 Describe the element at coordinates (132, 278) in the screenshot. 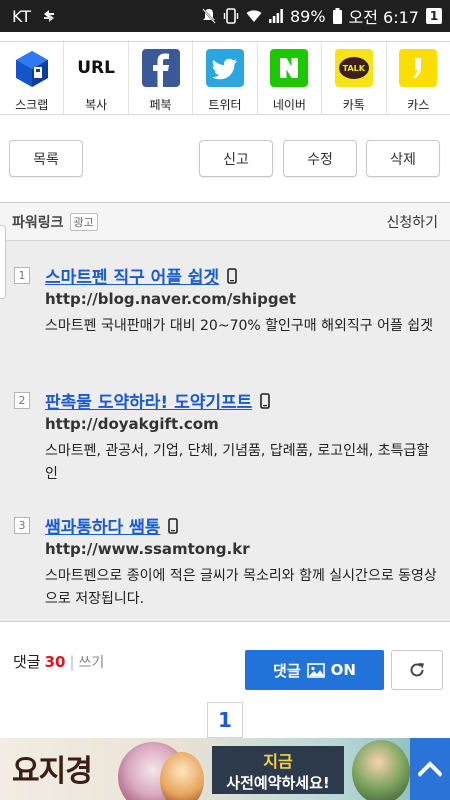

I see `ad-title-text: 스마트펜 직구 어플 쉽겟` at that location.